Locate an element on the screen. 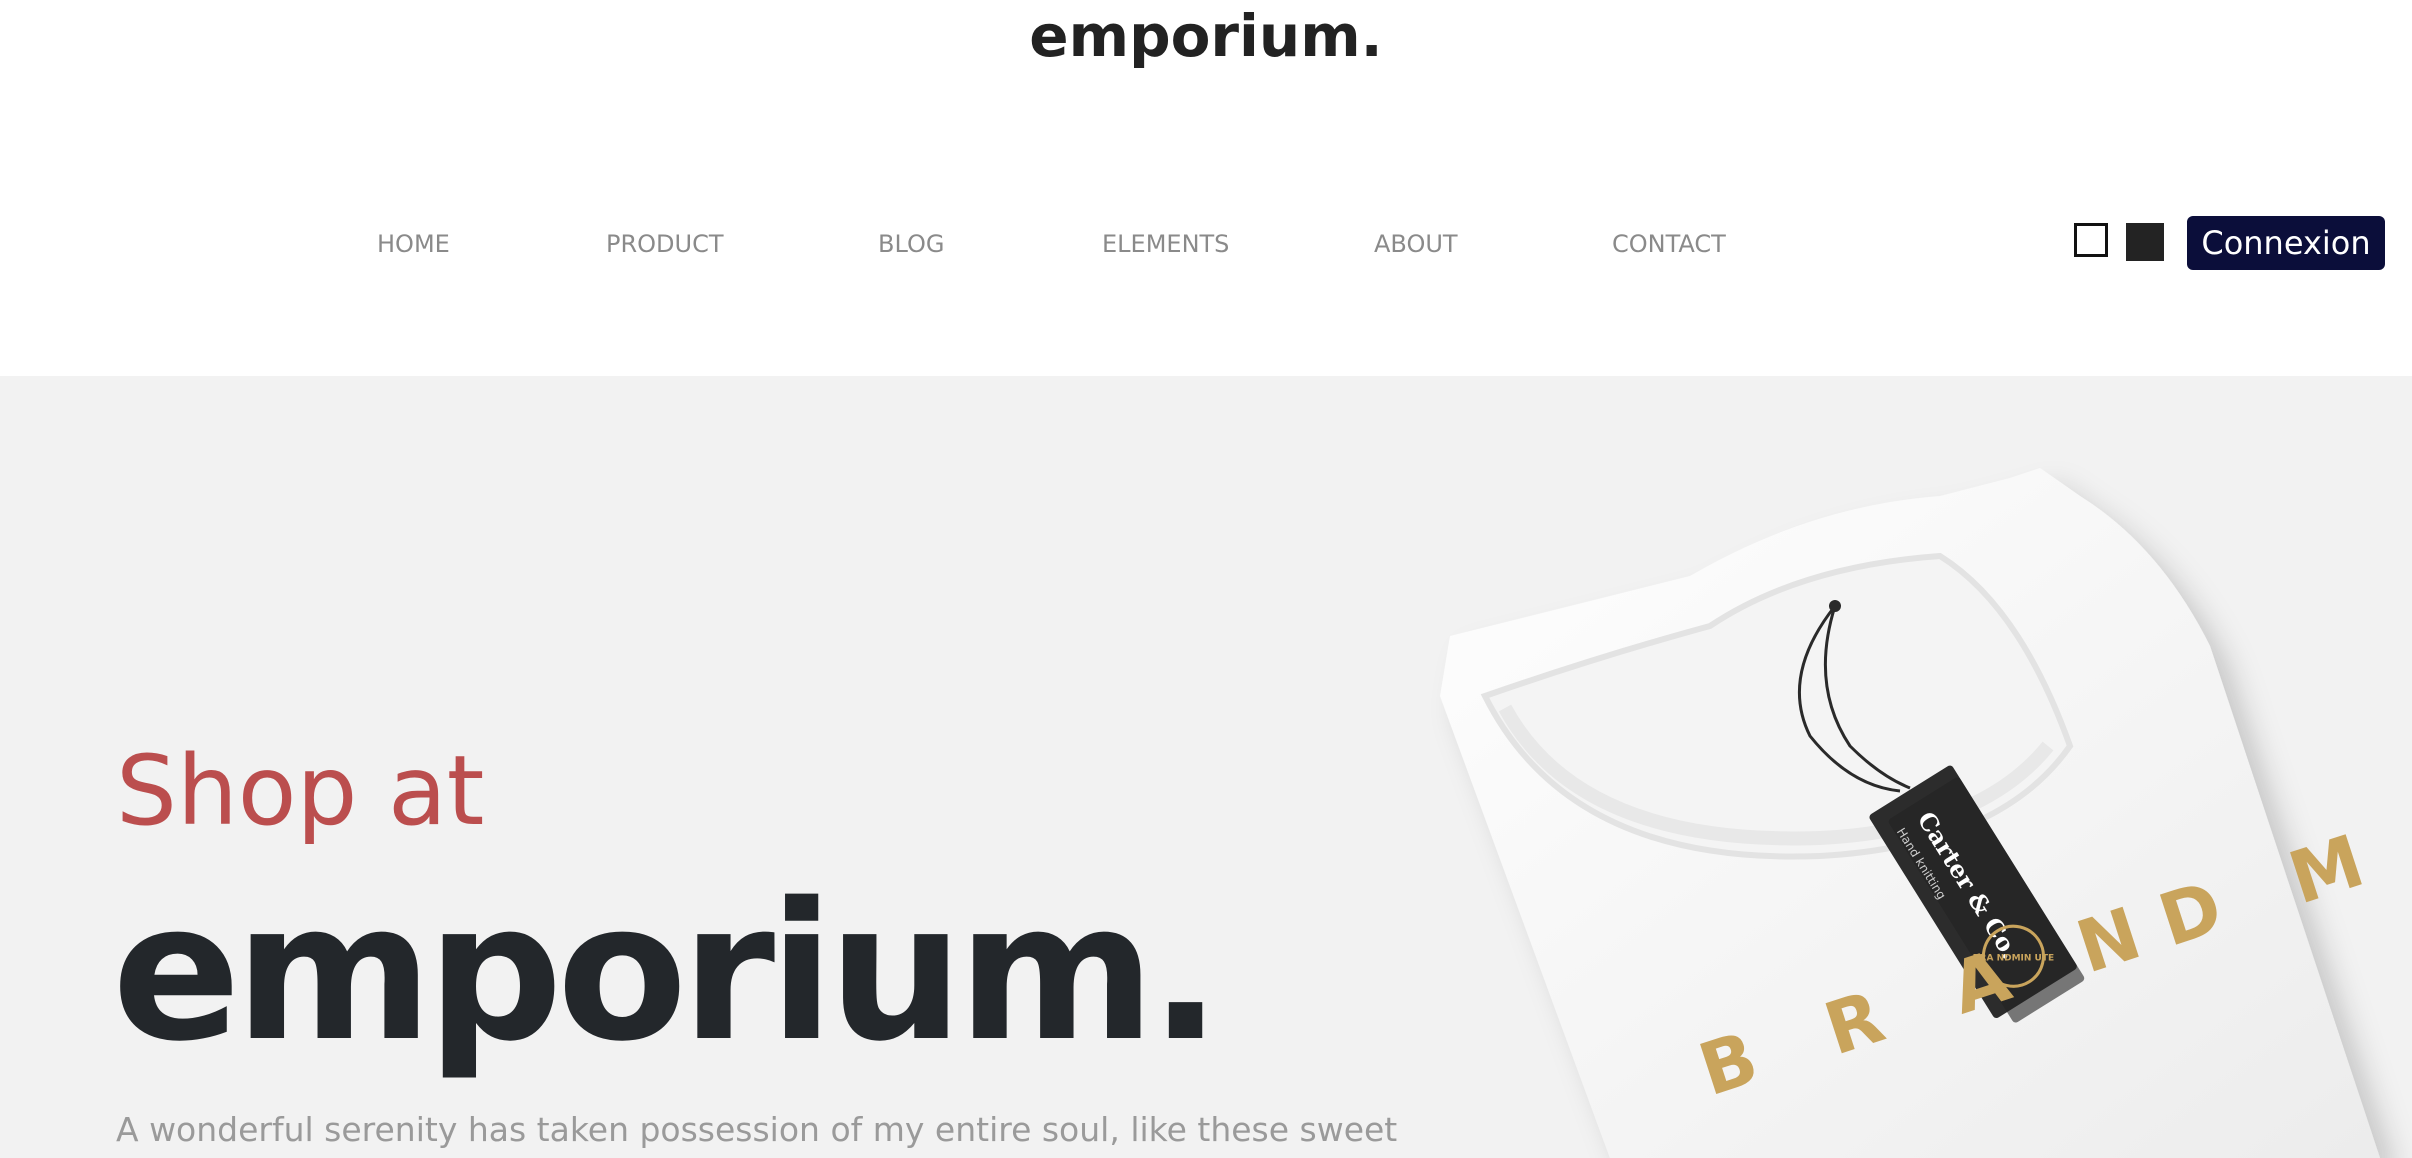  hero-pre-title: Shop at is located at coordinates (300, 791).